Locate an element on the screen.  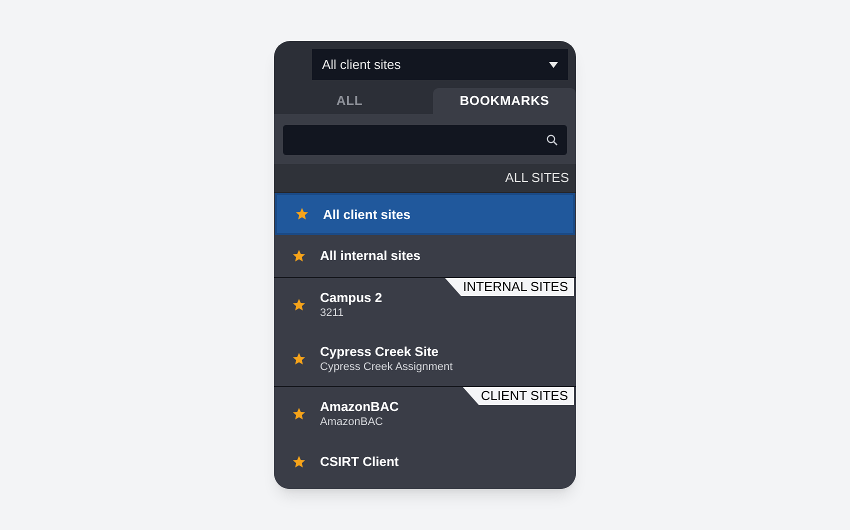
tab: BOOKMARKS is located at coordinates (504, 101).